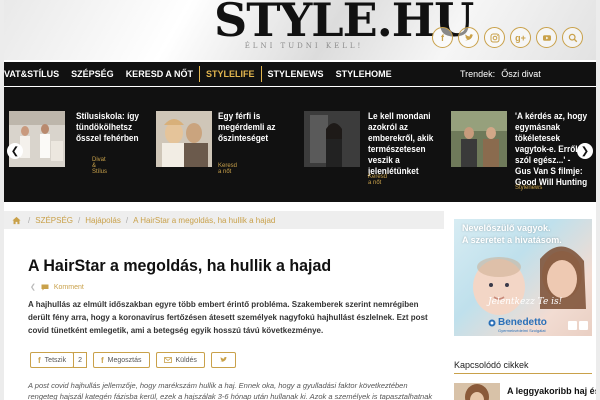  I want to click on ad-headline: Nevelőszülő vagyok., so click(506, 228).